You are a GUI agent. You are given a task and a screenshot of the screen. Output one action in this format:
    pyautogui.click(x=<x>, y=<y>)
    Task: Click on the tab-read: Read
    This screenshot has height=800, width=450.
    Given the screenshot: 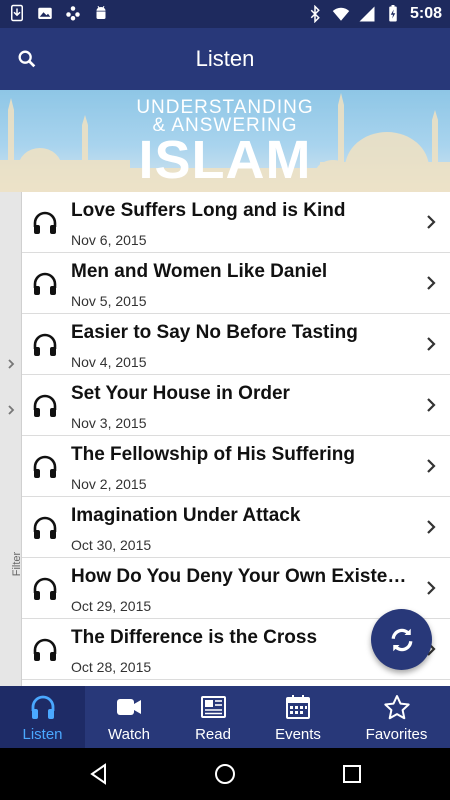 What is the action you would take?
    pyautogui.click(x=213, y=717)
    